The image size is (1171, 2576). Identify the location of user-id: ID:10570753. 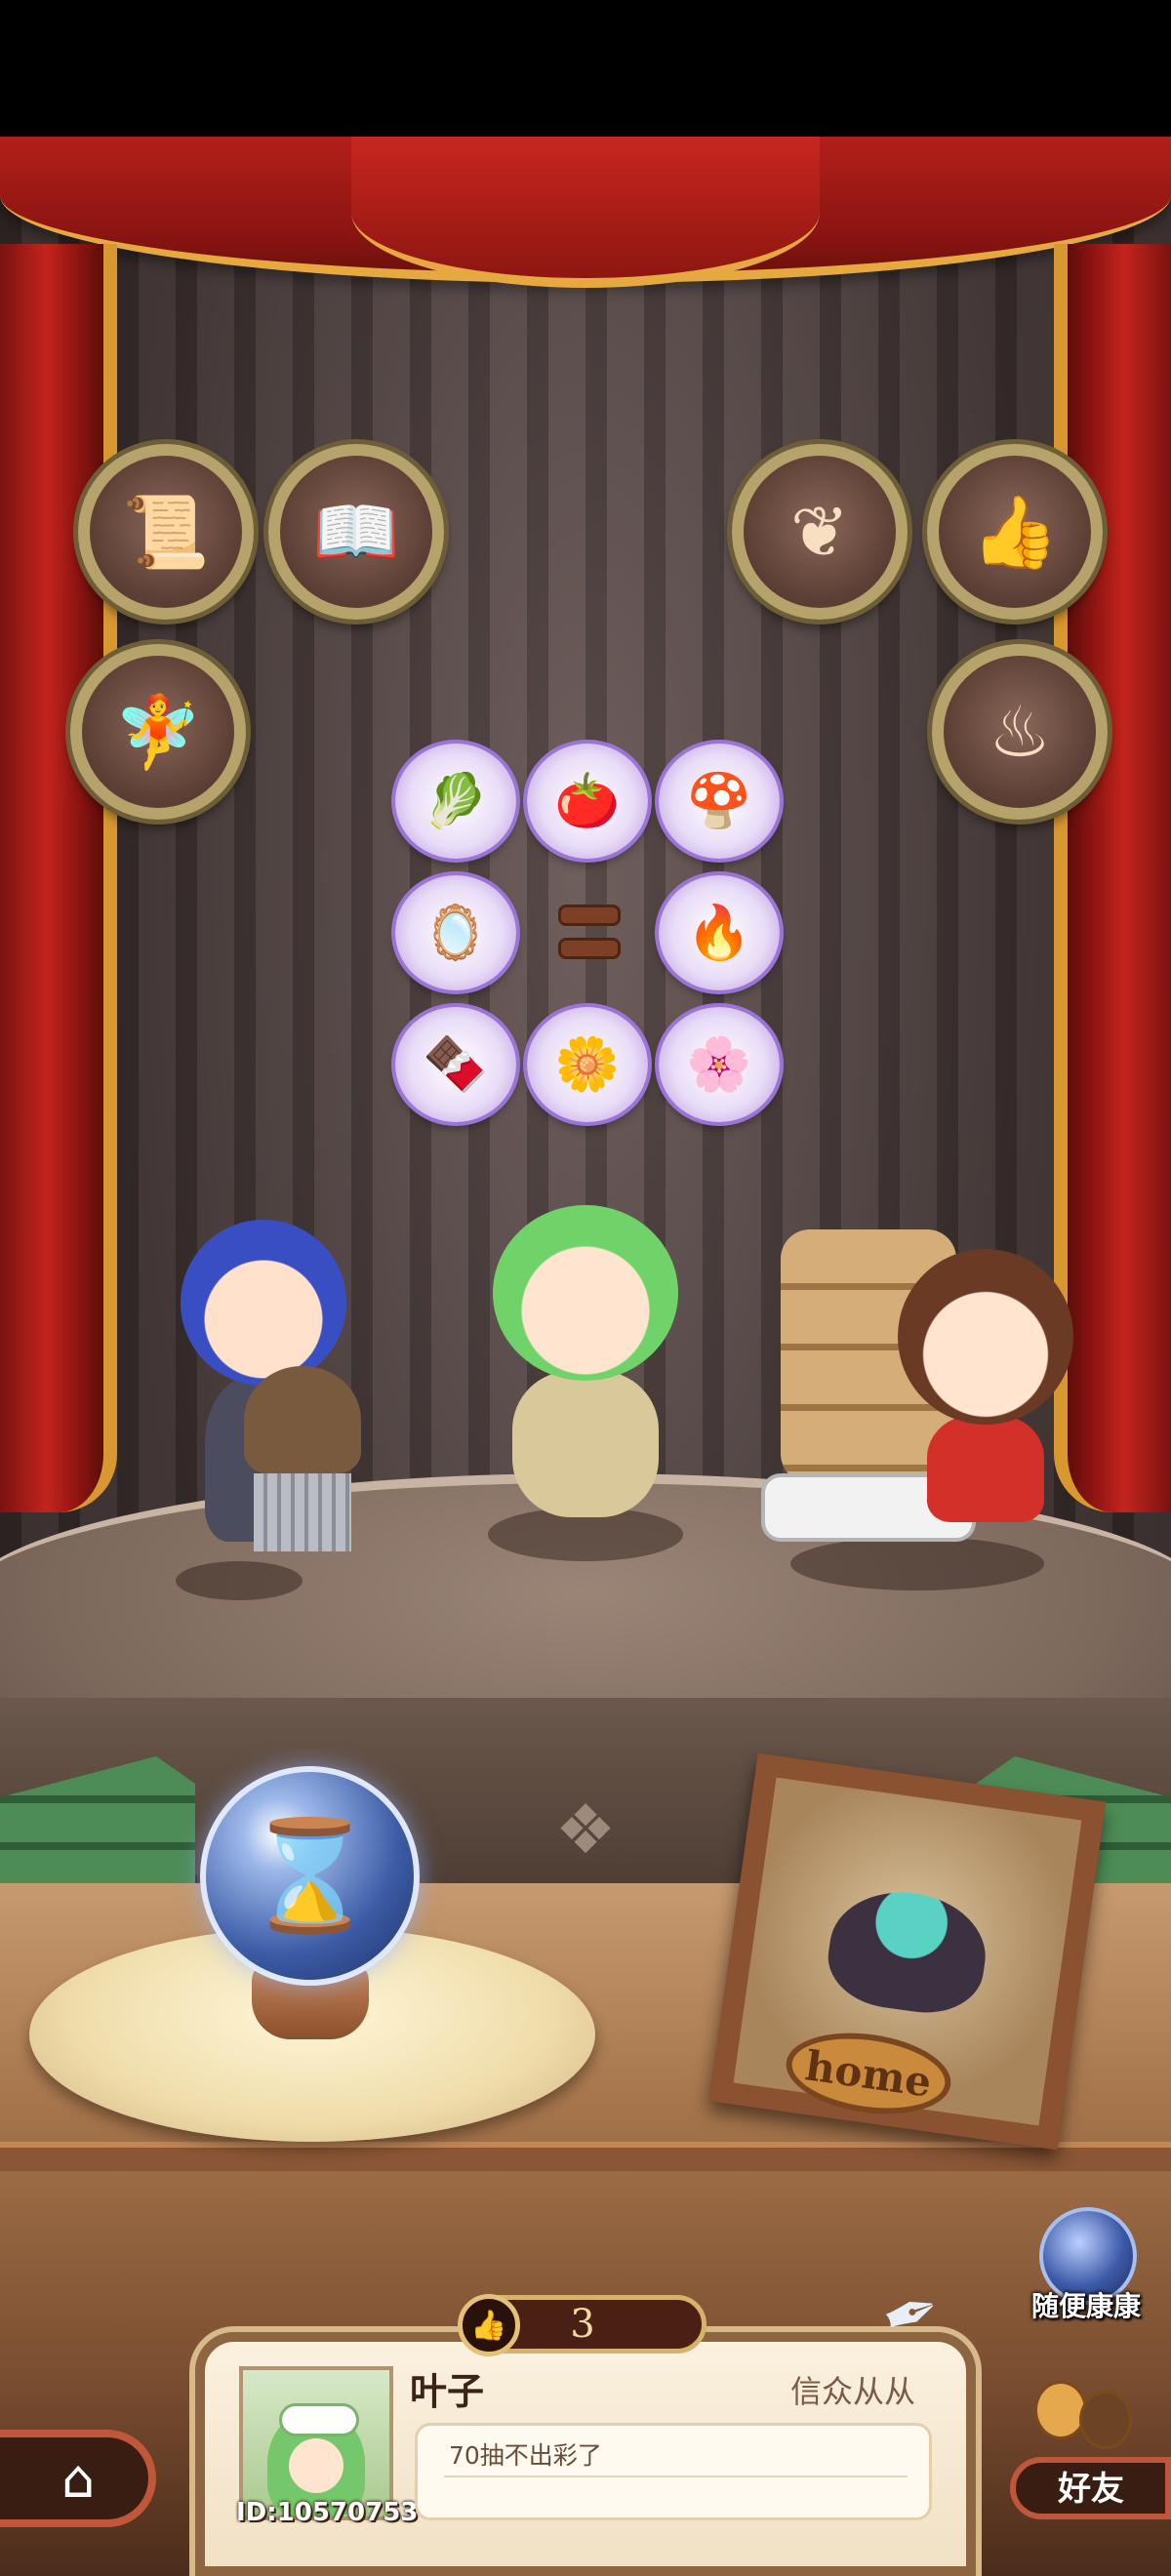
(327, 2512).